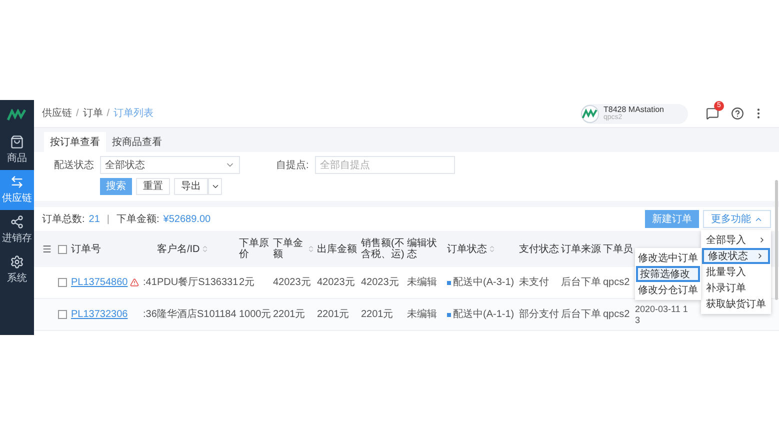 The image size is (779, 431). Describe the element at coordinates (178, 249) in the screenshot. I see `column-header: 客户名/ID` at that location.